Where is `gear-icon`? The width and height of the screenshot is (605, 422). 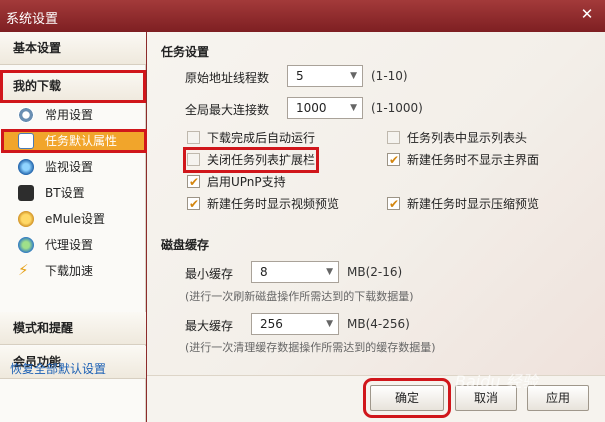
gear-icon is located at coordinates (26, 115).